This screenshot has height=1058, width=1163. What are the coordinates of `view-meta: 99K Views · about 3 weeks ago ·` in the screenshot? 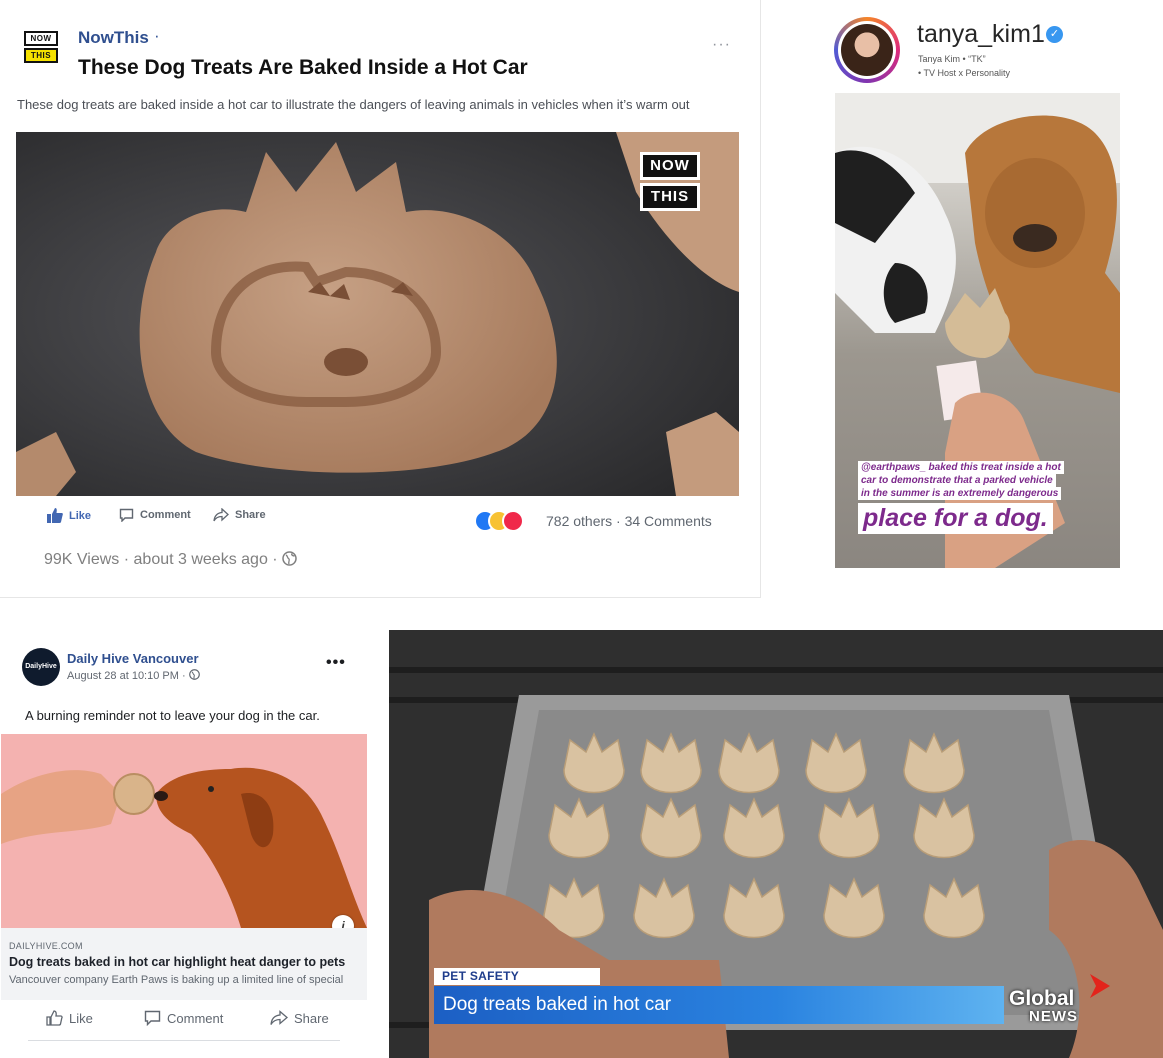 It's located at (170, 560).